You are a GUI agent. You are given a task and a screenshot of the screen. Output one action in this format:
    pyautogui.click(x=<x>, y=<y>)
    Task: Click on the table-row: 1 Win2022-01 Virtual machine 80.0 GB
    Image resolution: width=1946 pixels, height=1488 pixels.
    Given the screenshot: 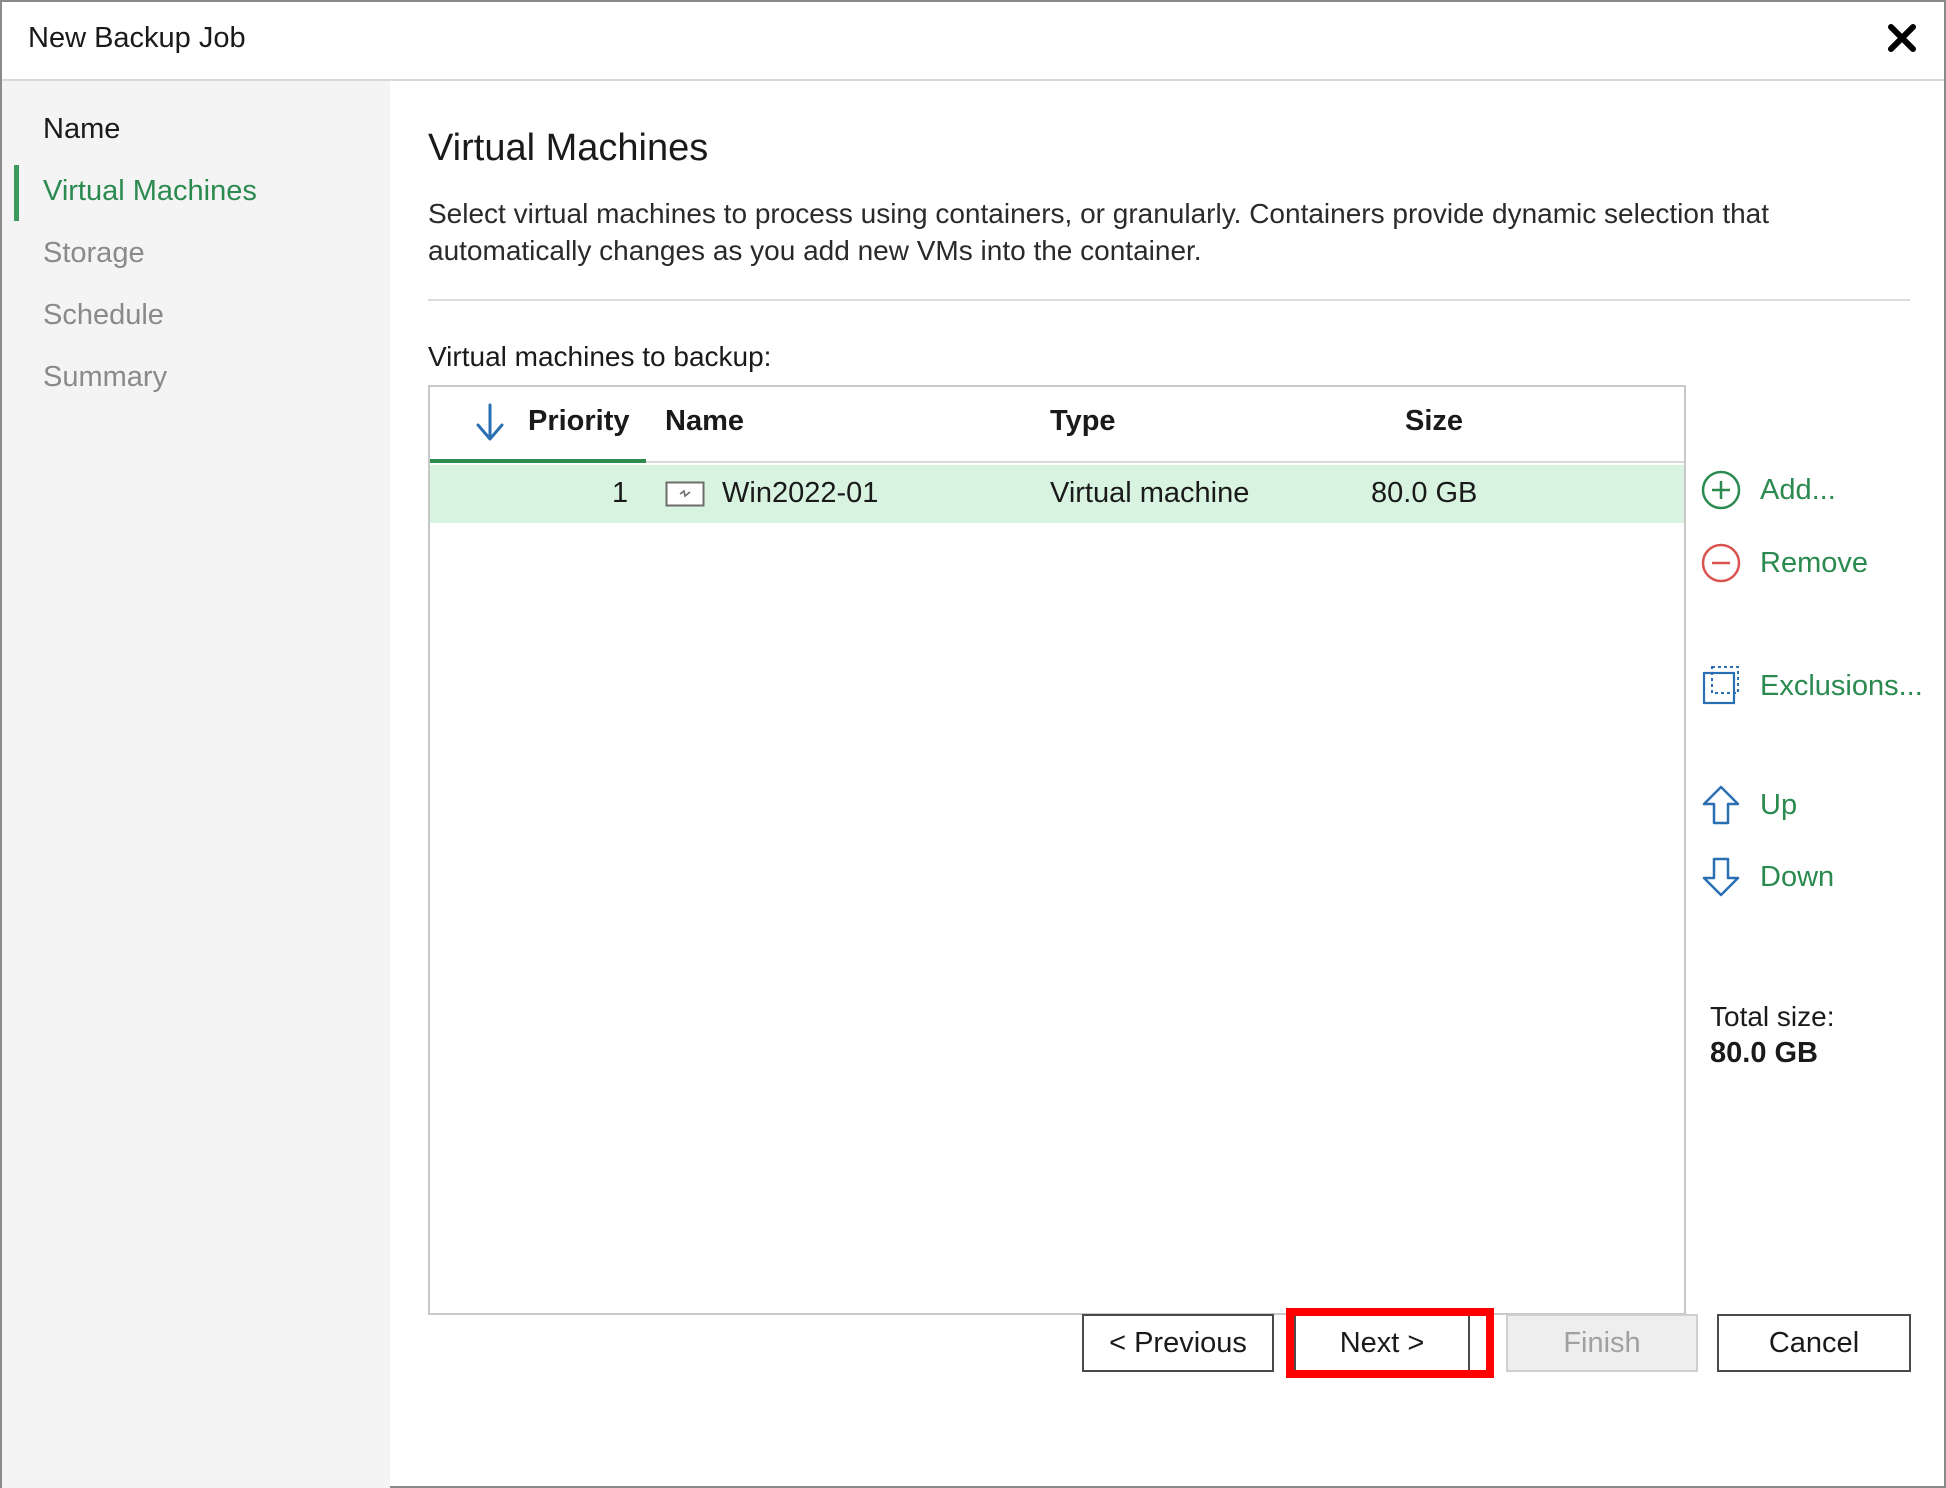 What is the action you would take?
    pyautogui.click(x=1057, y=494)
    